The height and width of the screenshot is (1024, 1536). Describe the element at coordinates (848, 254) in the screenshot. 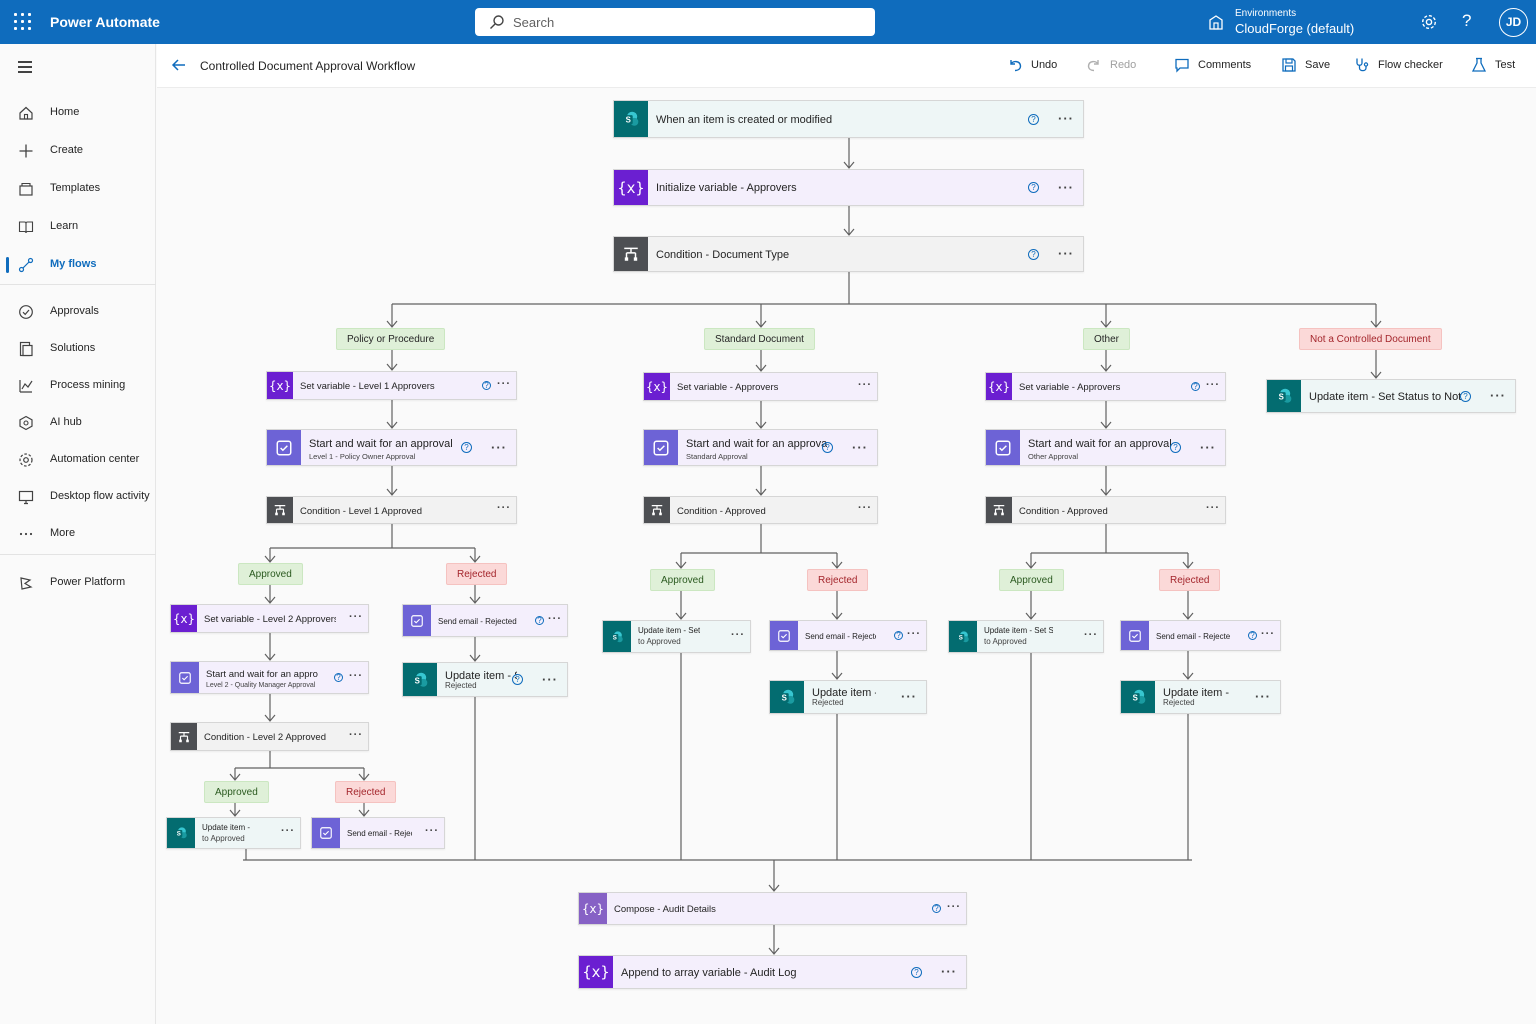

I see `condition-document-type-card: Condition - Document Type? ···` at that location.